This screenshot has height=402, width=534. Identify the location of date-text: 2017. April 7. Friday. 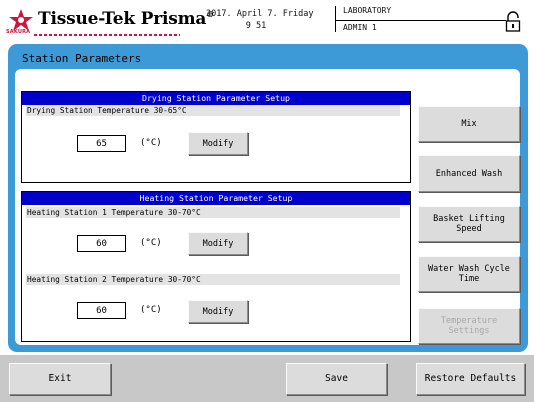
(260, 14).